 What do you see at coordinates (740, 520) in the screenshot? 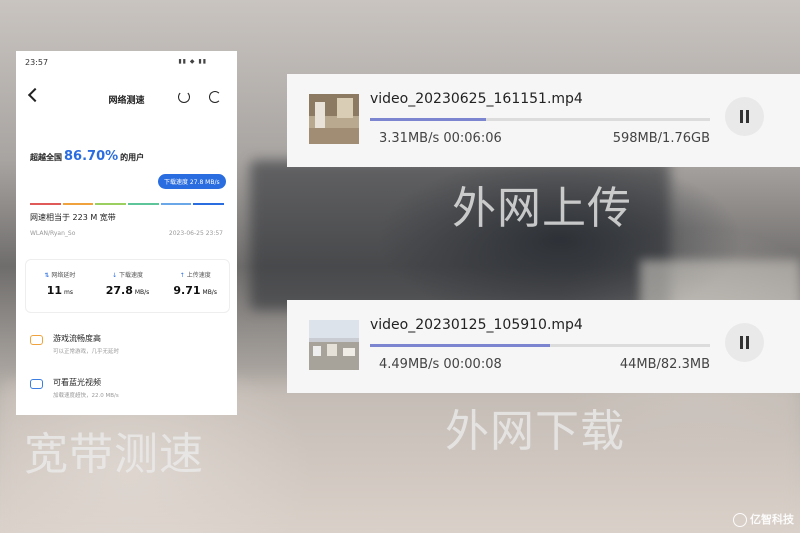
I see `watermark-logo-icon` at bounding box center [740, 520].